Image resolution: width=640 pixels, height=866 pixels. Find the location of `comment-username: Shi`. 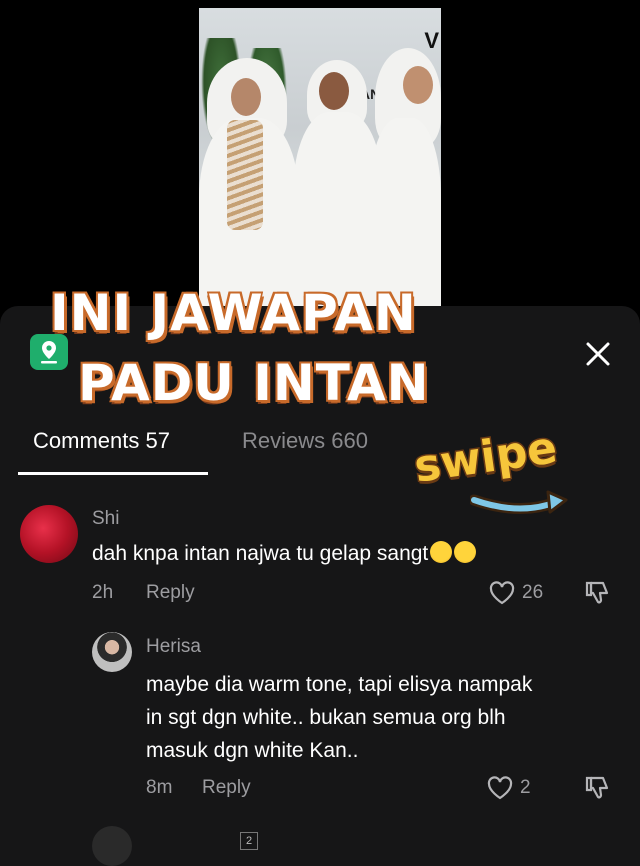

comment-username: Shi is located at coordinates (105, 519).